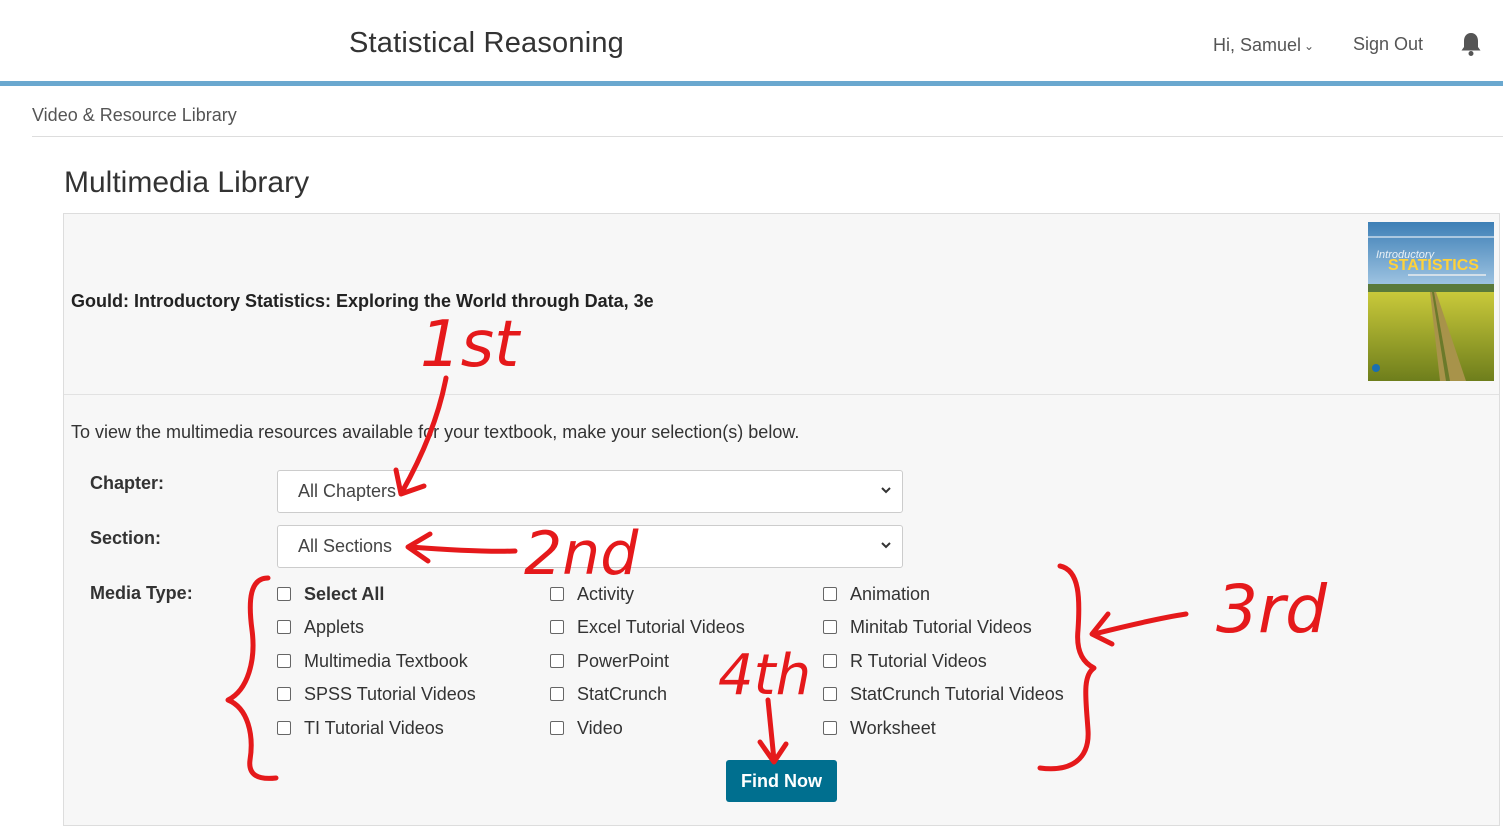 The image size is (1503, 828). Describe the element at coordinates (141, 593) in the screenshot. I see `media-type-label: Media Type:` at that location.